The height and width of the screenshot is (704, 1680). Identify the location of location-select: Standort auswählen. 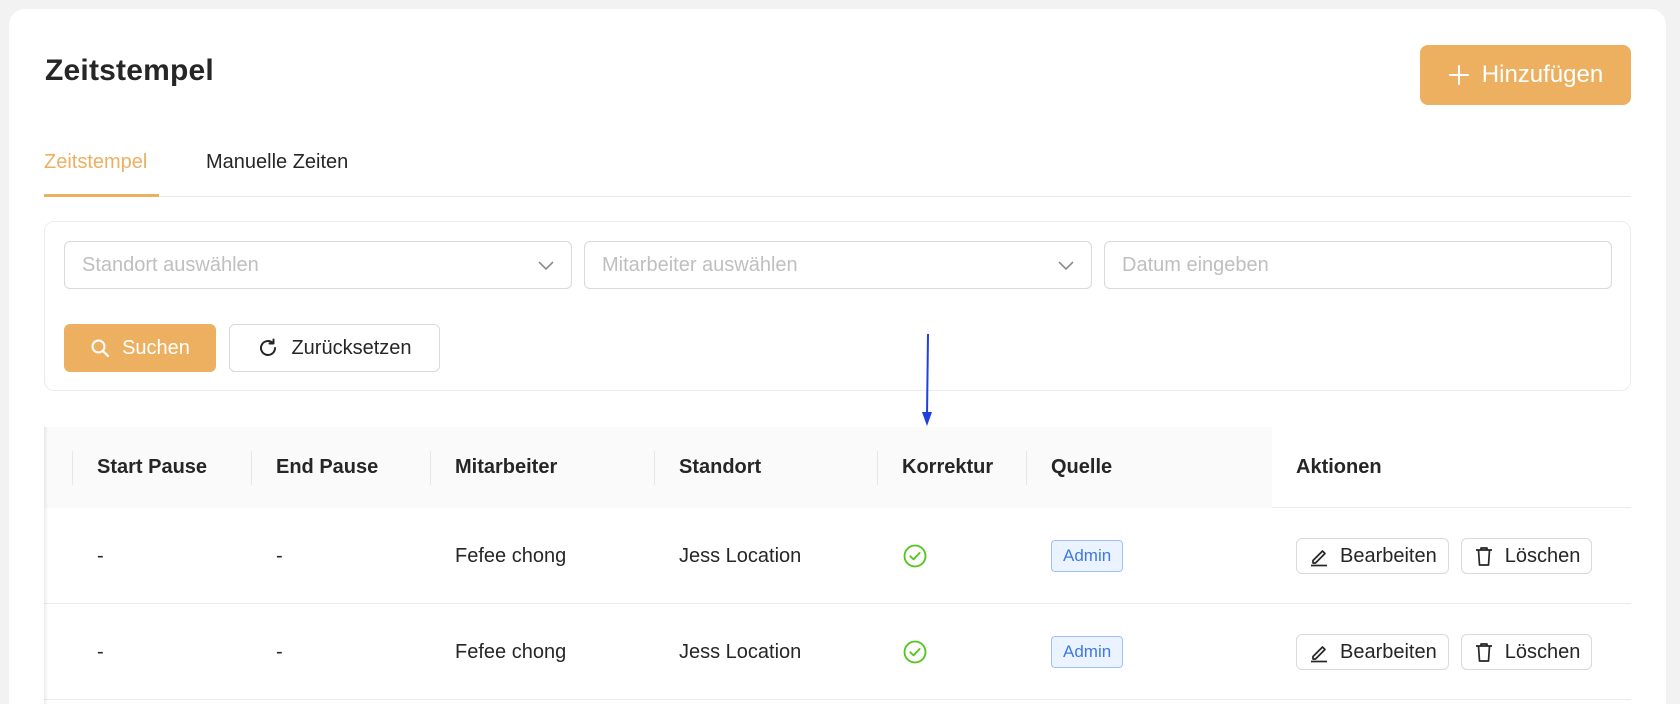
(318, 265).